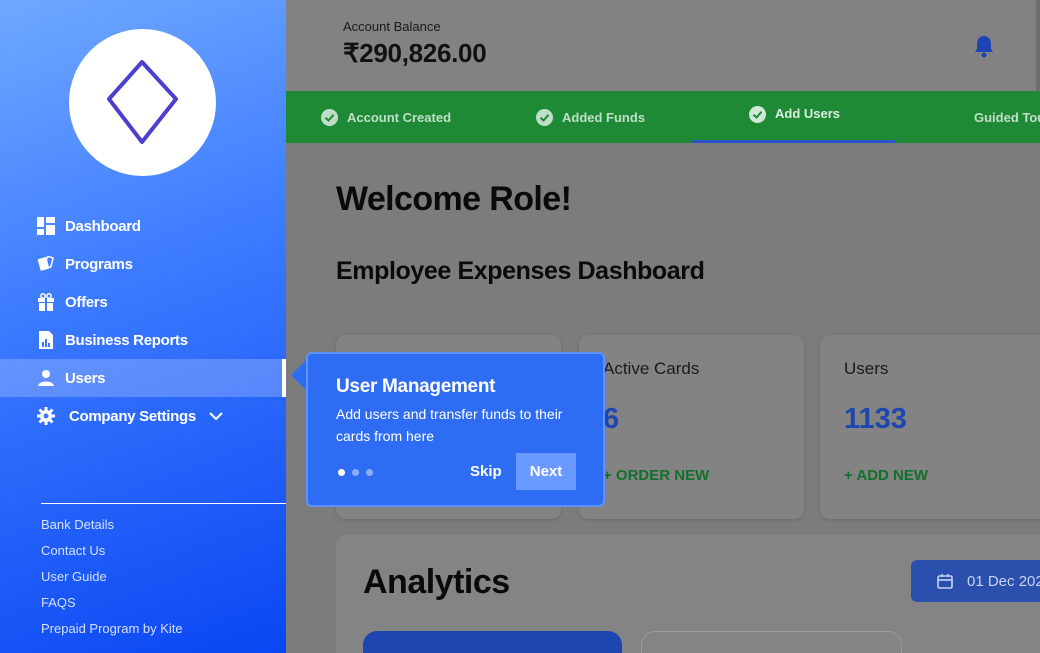  I want to click on card-number: 6, so click(611, 419).